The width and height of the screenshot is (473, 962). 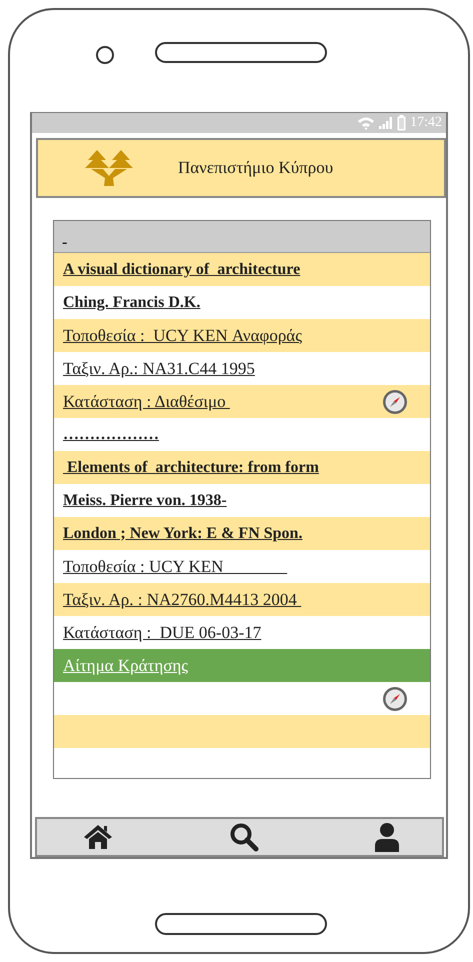 What do you see at coordinates (146, 402) in the screenshot?
I see `record-link: Κατάσταση : Διαθέσιμο` at bounding box center [146, 402].